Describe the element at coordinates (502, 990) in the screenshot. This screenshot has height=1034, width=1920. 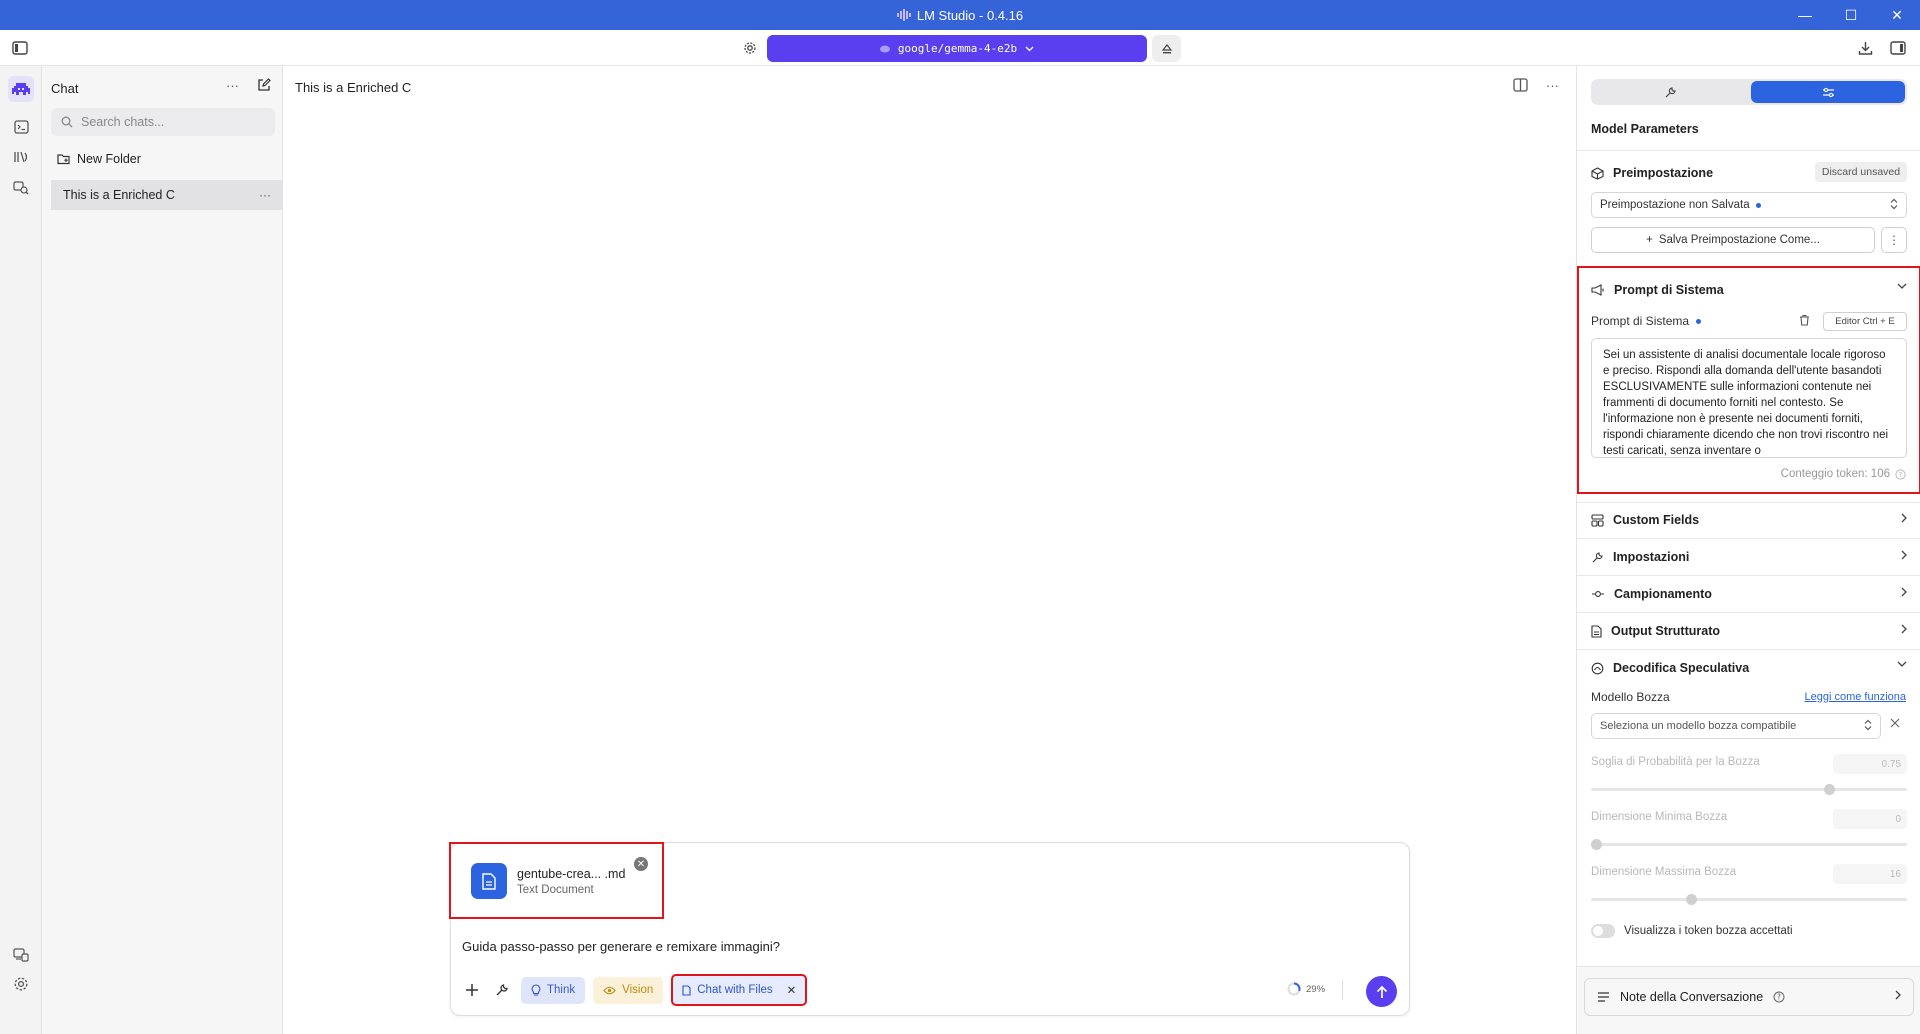
I see `tools-button` at that location.